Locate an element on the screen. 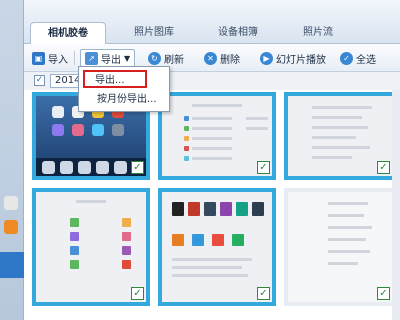 This screenshot has width=400, height=320. refresh-icon: ↻ is located at coordinates (154, 58).